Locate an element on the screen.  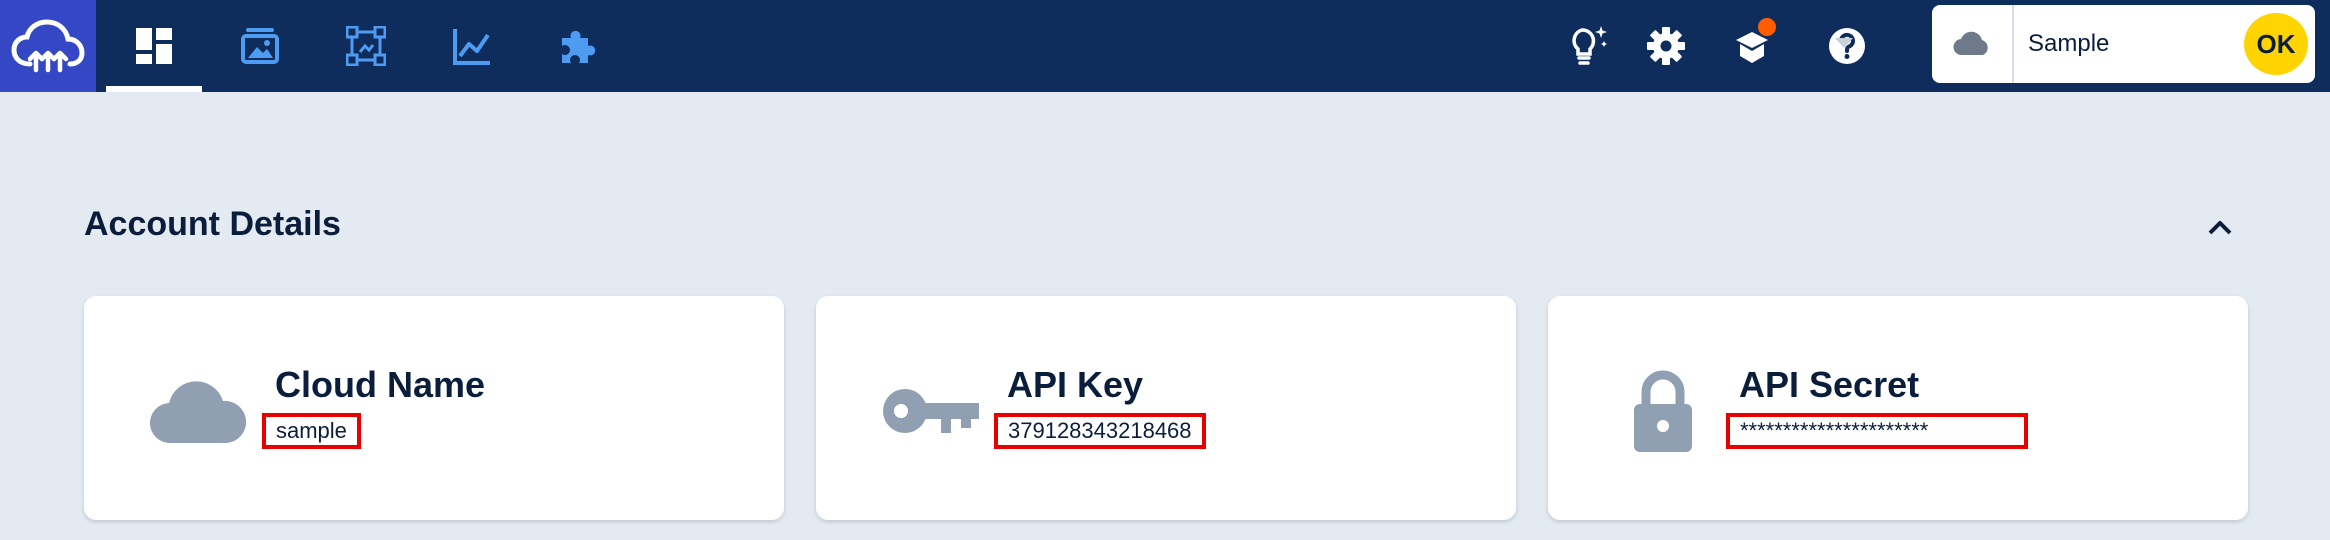
chevron-down-icon is located at coordinates (1844, 43).